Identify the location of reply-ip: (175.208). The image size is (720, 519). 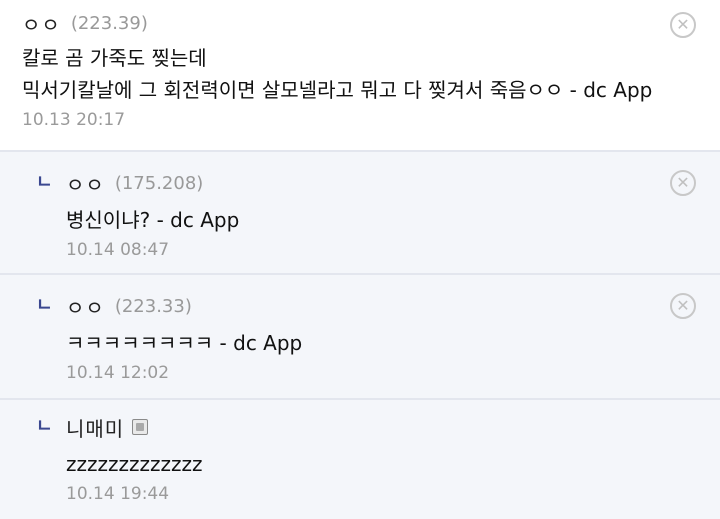
(159, 183).